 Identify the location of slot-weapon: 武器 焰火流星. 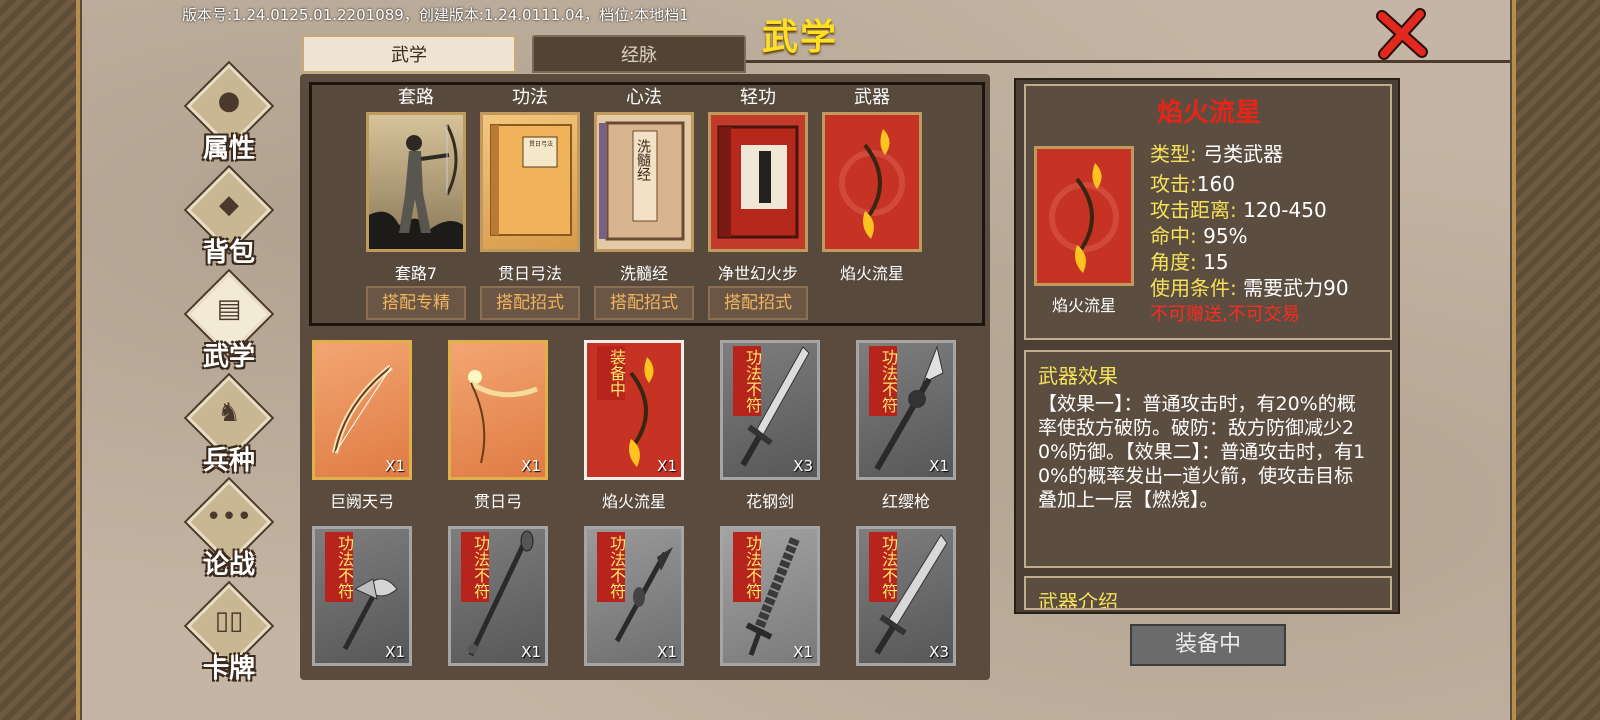
(872, 185).